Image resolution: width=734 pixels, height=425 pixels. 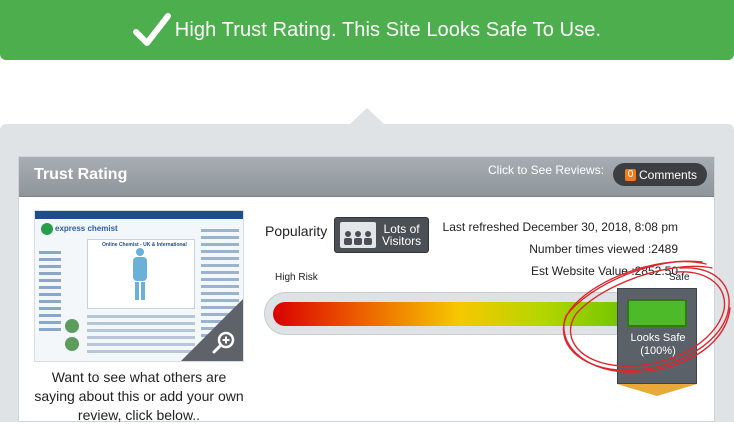 What do you see at coordinates (141, 336) in the screenshot?
I see `thumbnail-content-lines` at bounding box center [141, 336].